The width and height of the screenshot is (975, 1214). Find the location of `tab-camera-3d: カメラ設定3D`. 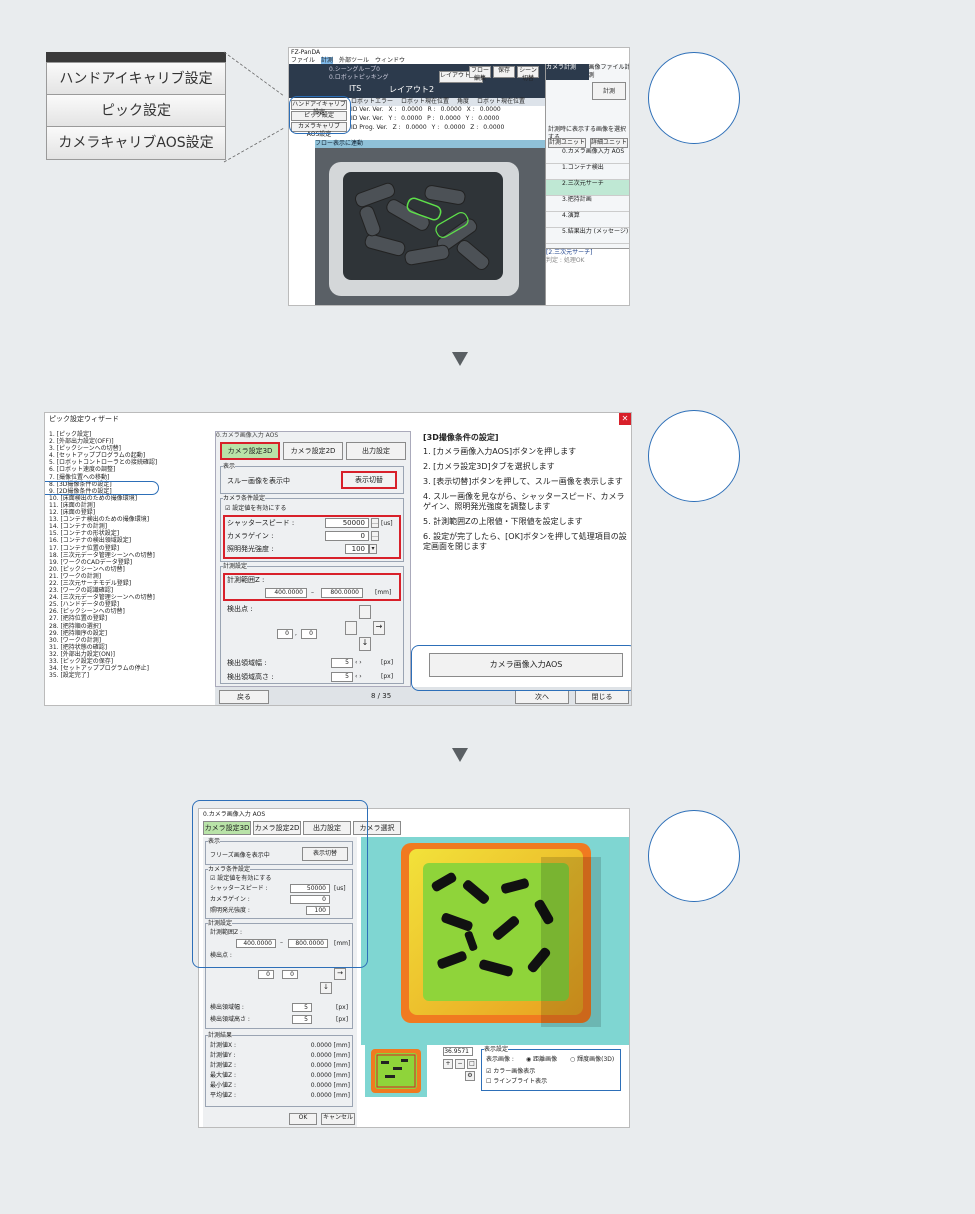

tab-camera-3d: カメラ設定3D is located at coordinates (250, 451).